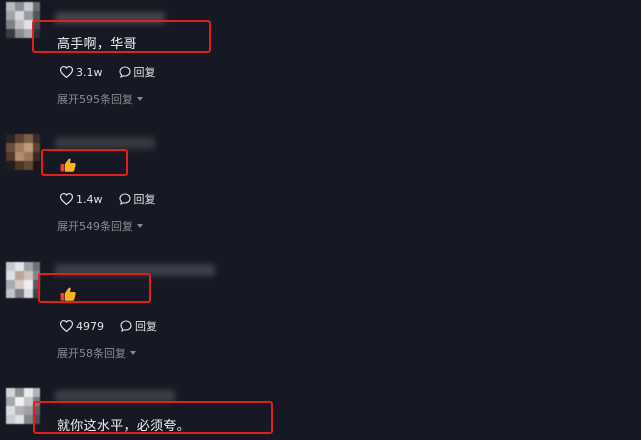 The width and height of the screenshot is (641, 440). I want to click on username-blurred, so click(105, 143).